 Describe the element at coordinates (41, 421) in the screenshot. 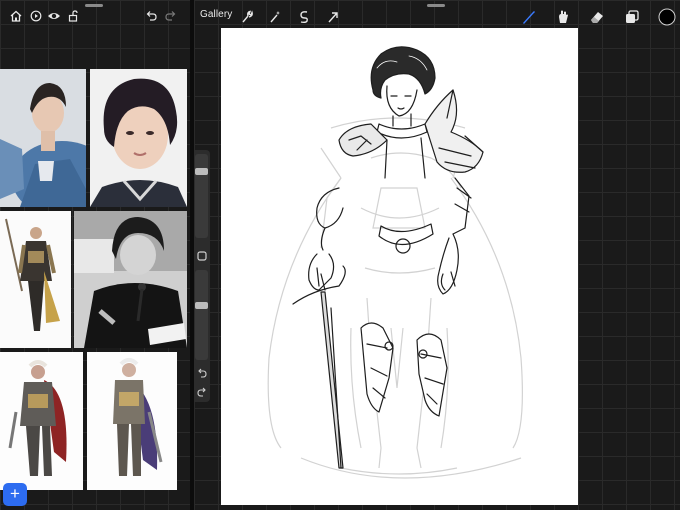

I see `illustration-armored-knight-red-cape` at that location.